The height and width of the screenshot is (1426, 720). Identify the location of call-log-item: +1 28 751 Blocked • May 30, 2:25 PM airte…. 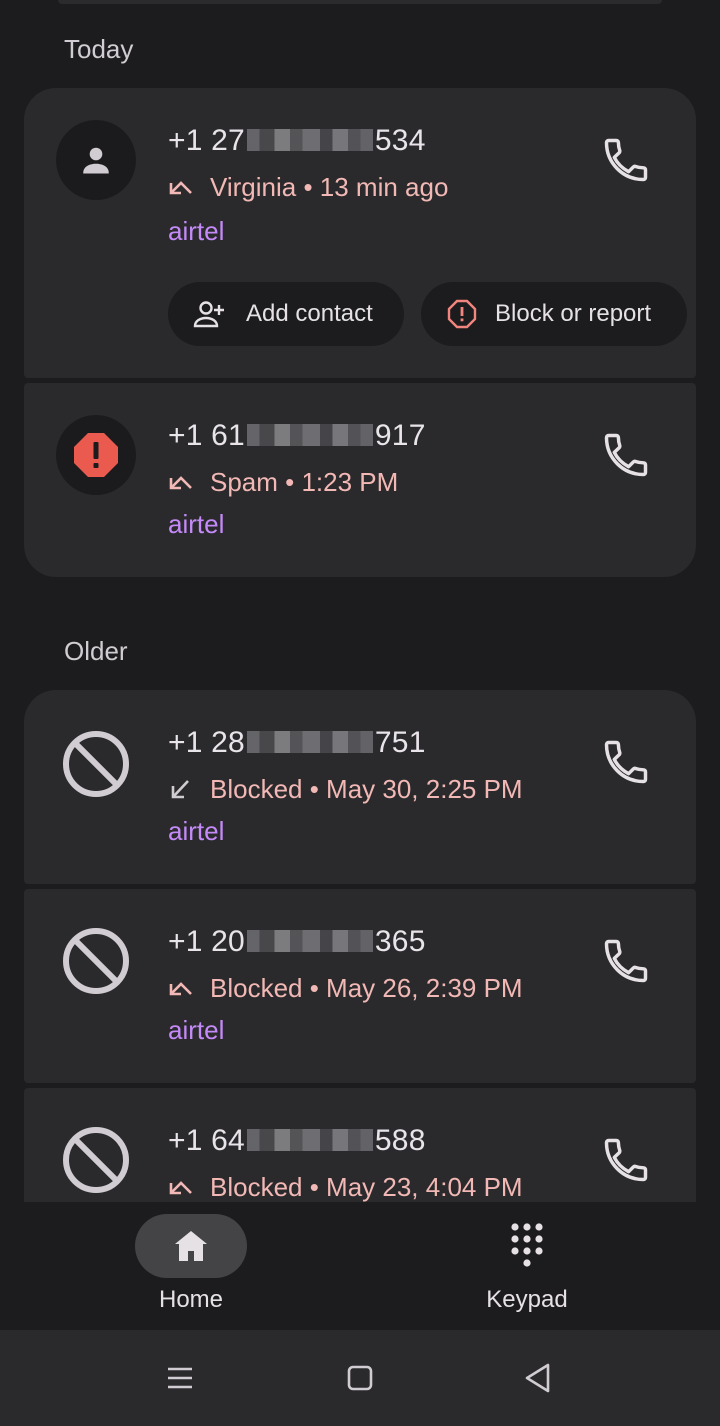
(360, 787).